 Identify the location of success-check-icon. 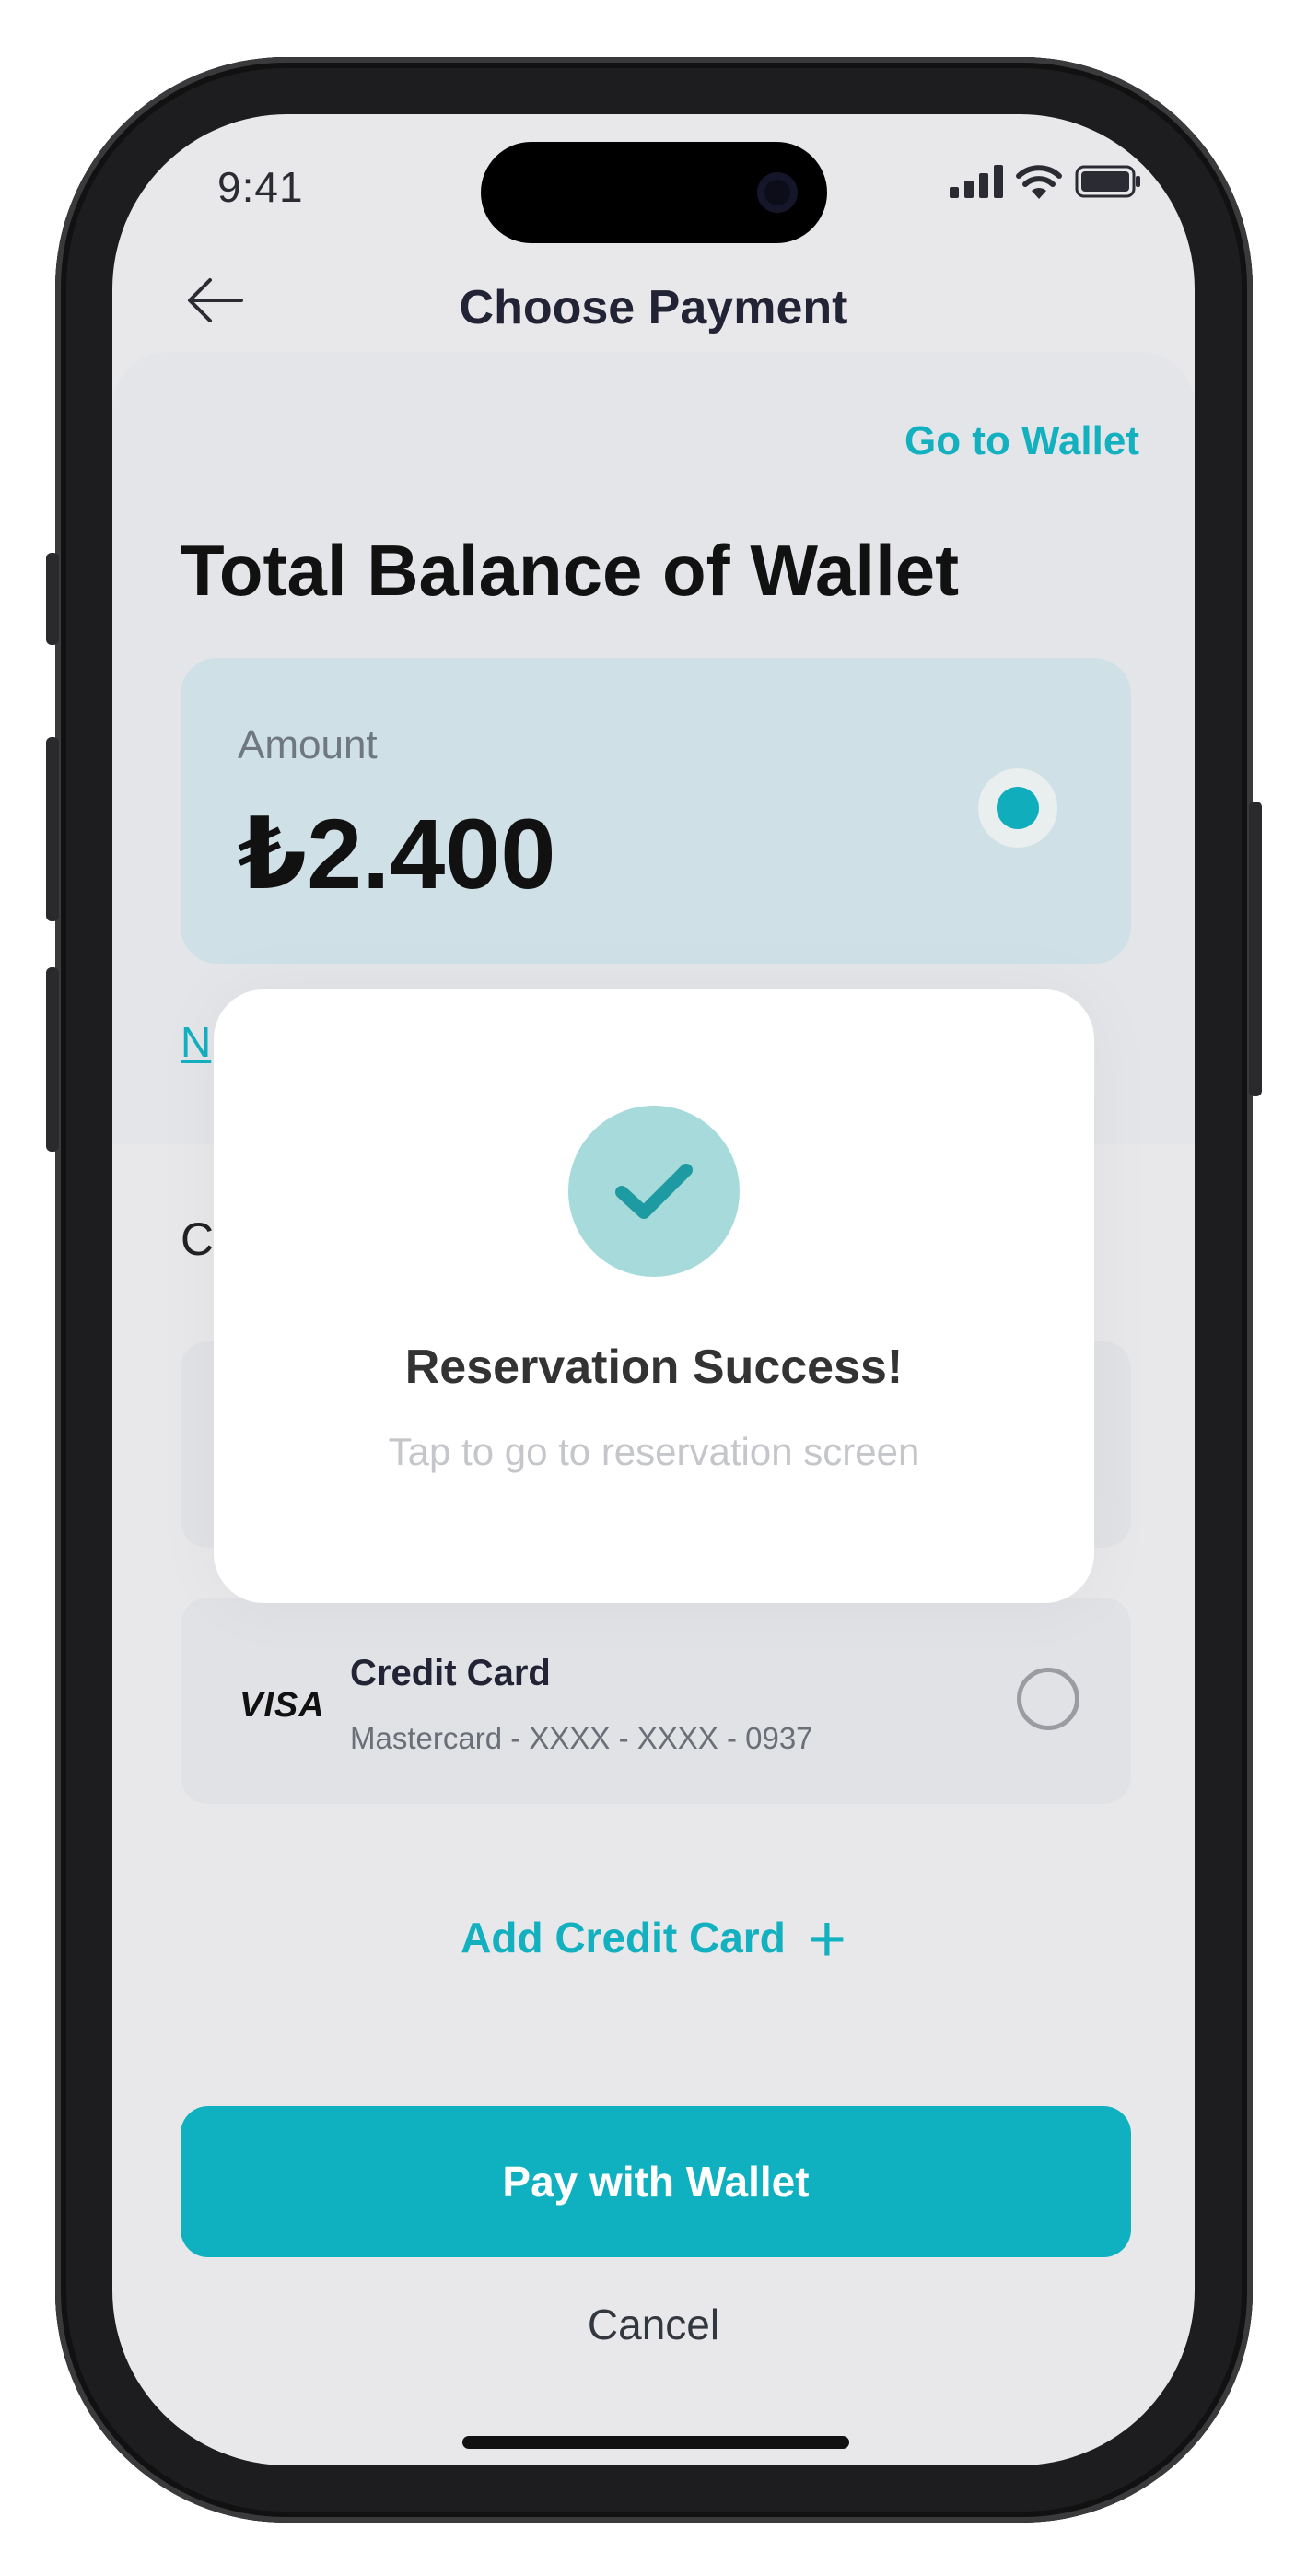
(654, 1191).